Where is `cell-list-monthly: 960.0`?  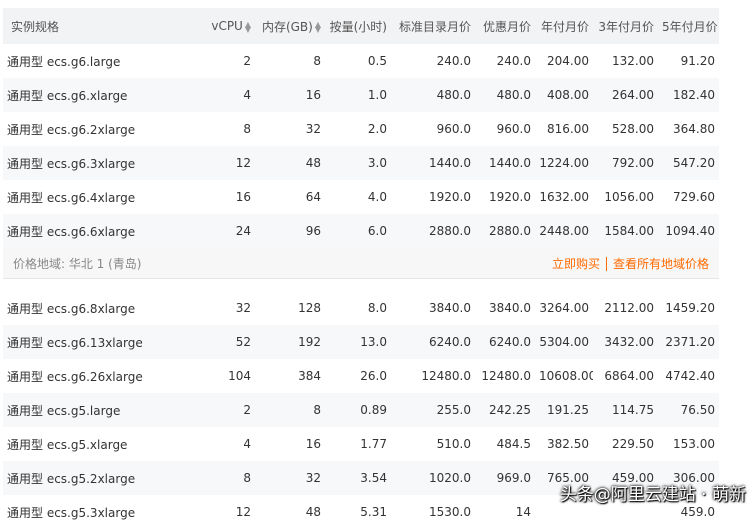
cell-list-monthly: 960.0 is located at coordinates (453, 129).